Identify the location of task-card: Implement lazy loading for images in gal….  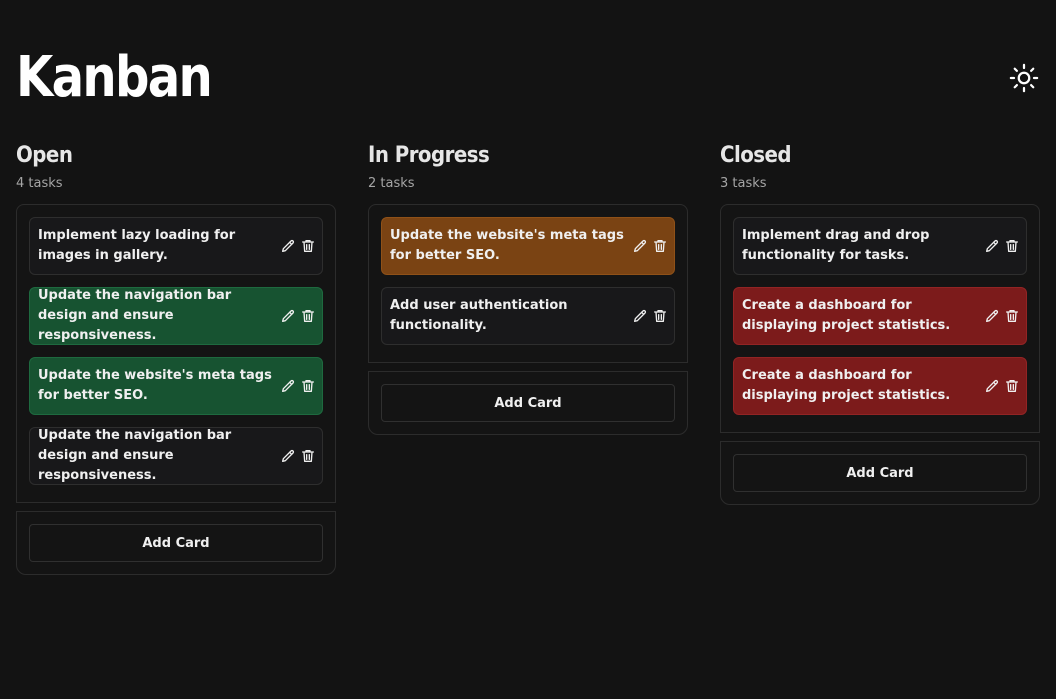
(176, 246).